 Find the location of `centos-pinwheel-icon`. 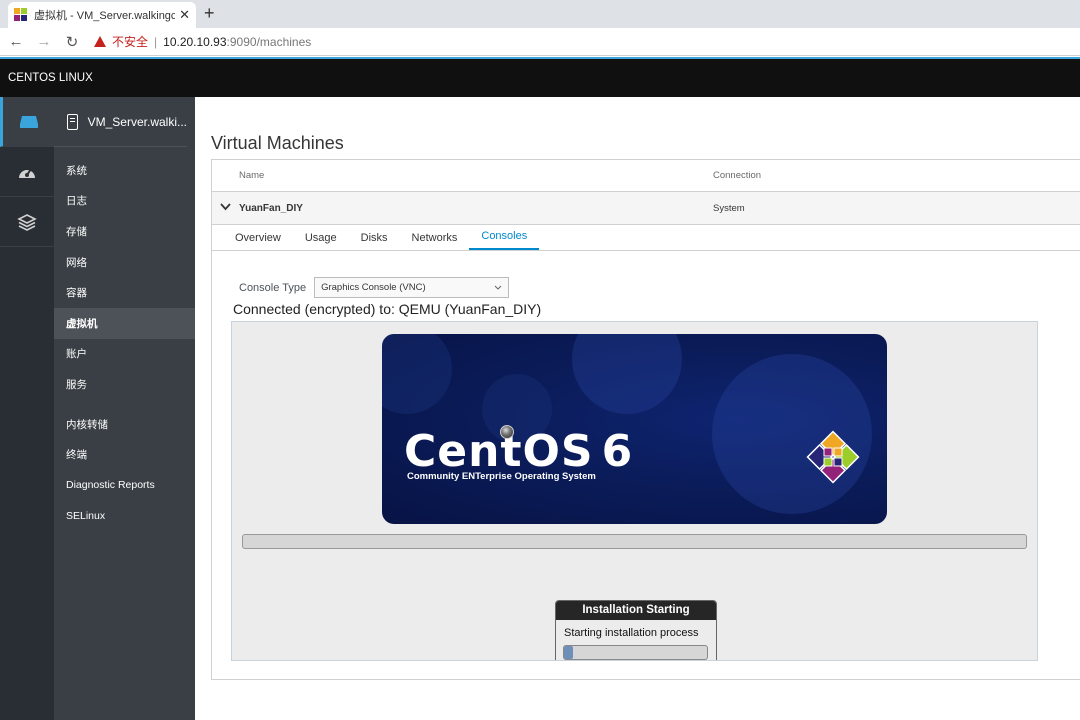

centos-pinwheel-icon is located at coordinates (833, 457).